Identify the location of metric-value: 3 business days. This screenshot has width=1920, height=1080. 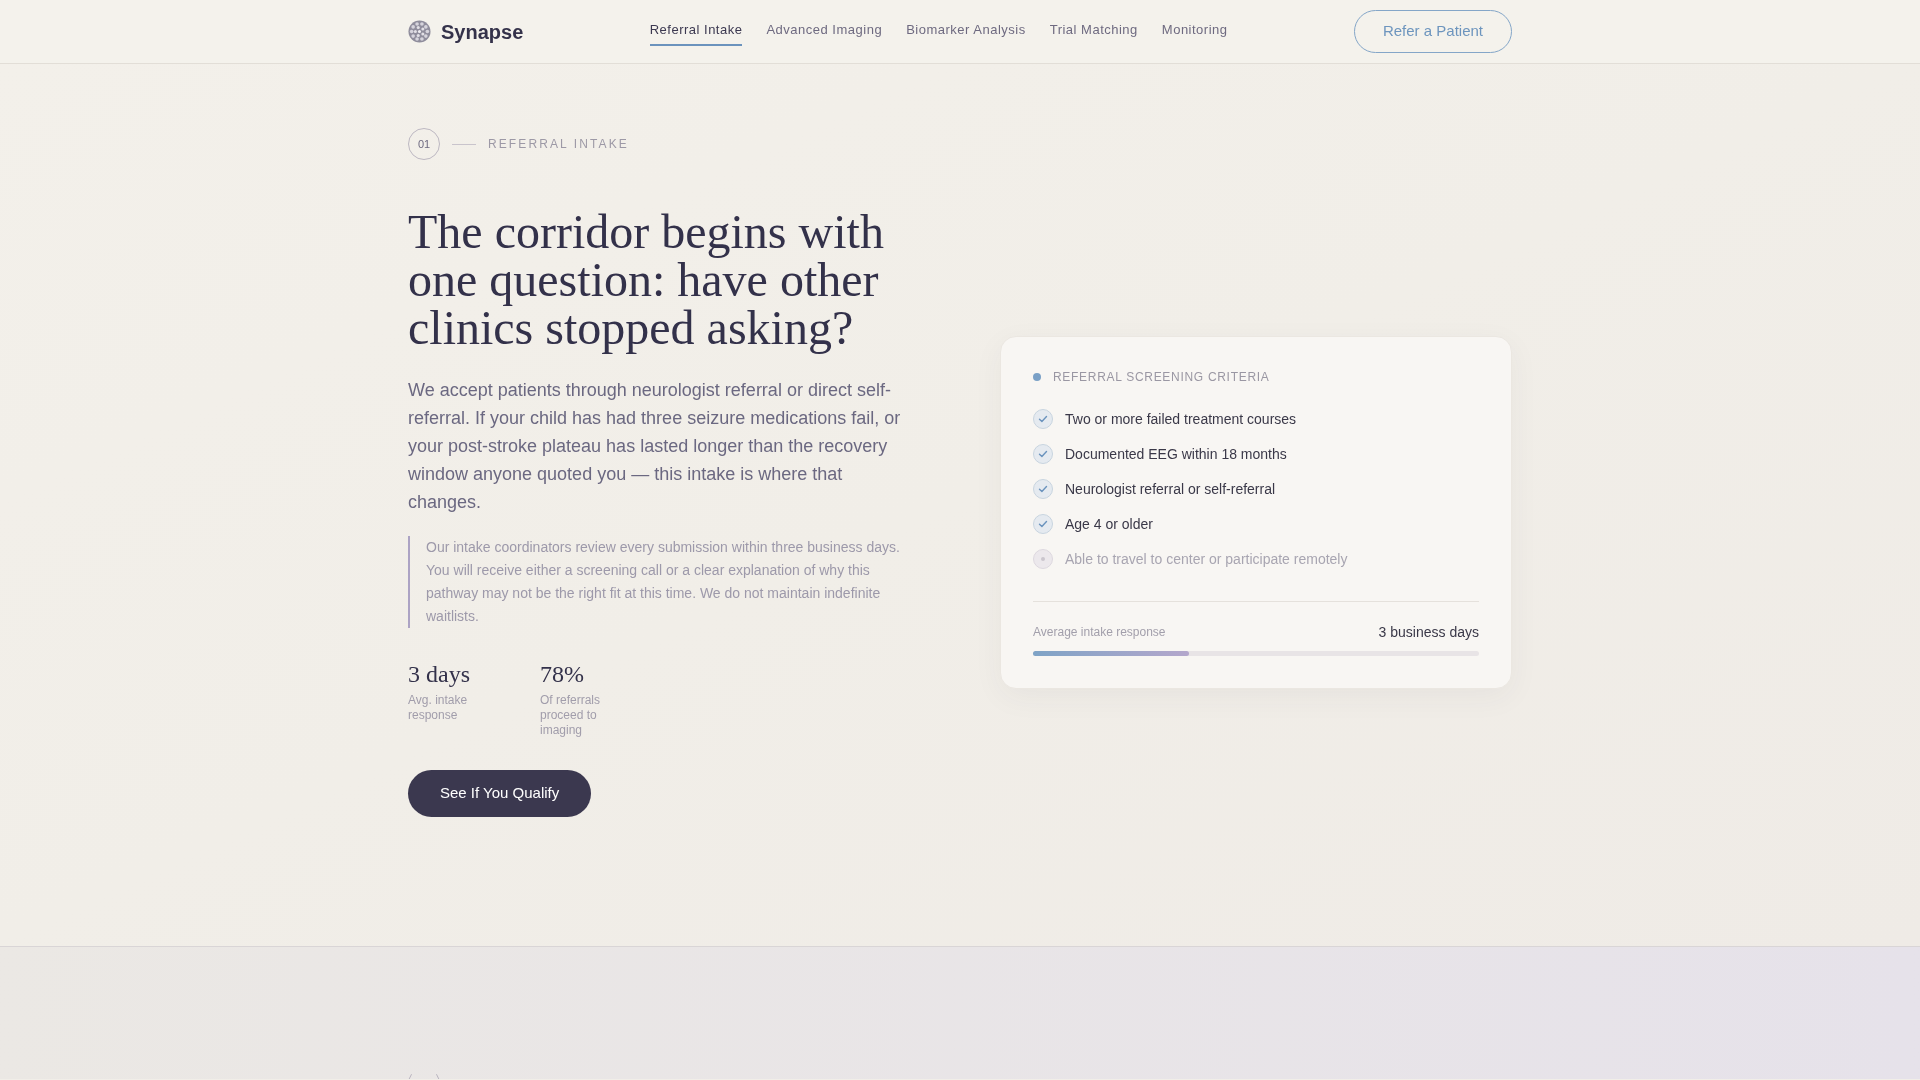
(1428, 632).